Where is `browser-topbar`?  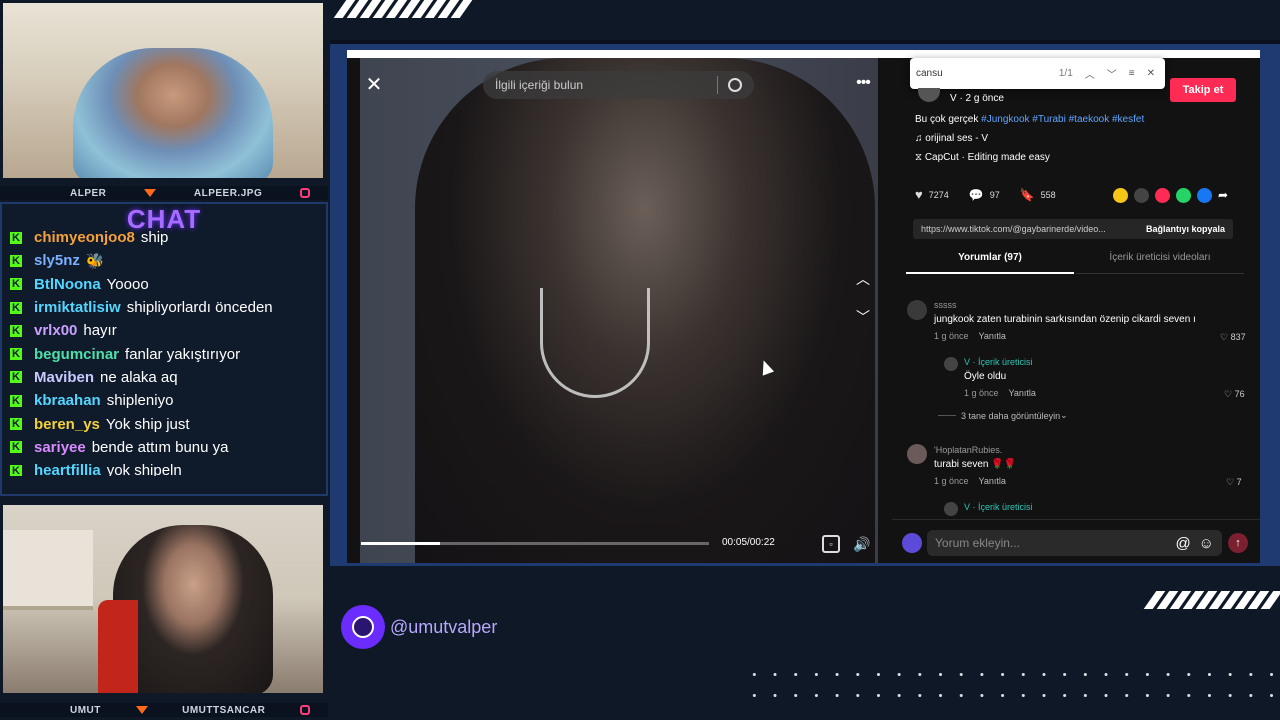 browser-topbar is located at coordinates (803, 54).